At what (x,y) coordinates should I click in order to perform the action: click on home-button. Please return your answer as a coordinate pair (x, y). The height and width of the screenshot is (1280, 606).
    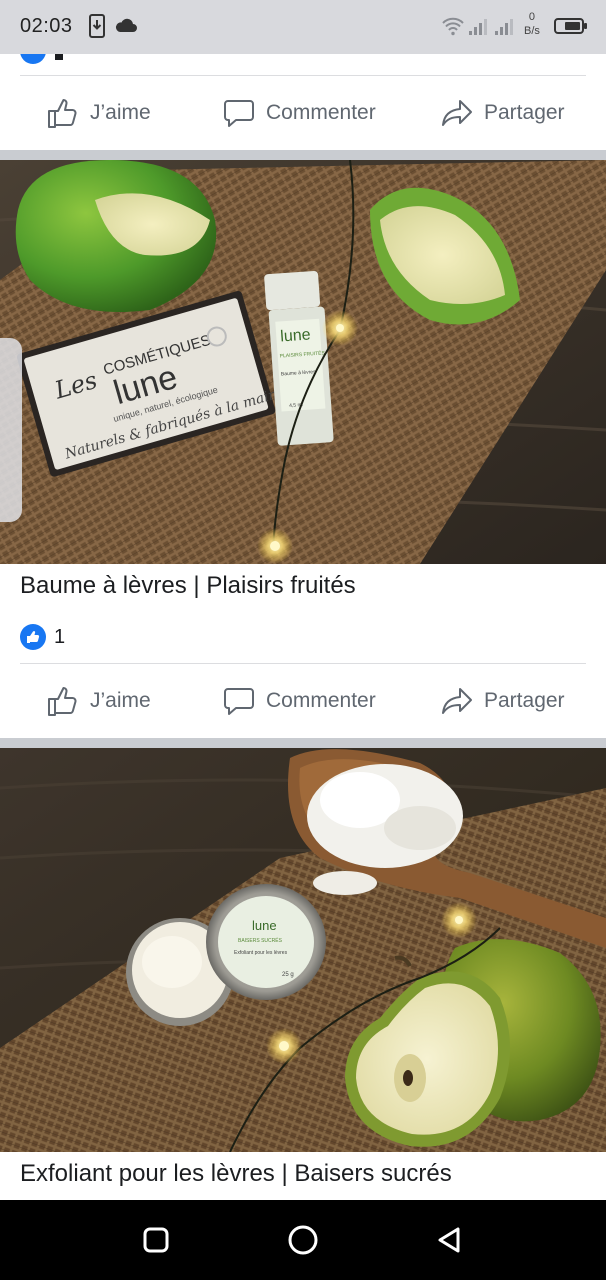
    Looking at the image, I should click on (303, 1240).